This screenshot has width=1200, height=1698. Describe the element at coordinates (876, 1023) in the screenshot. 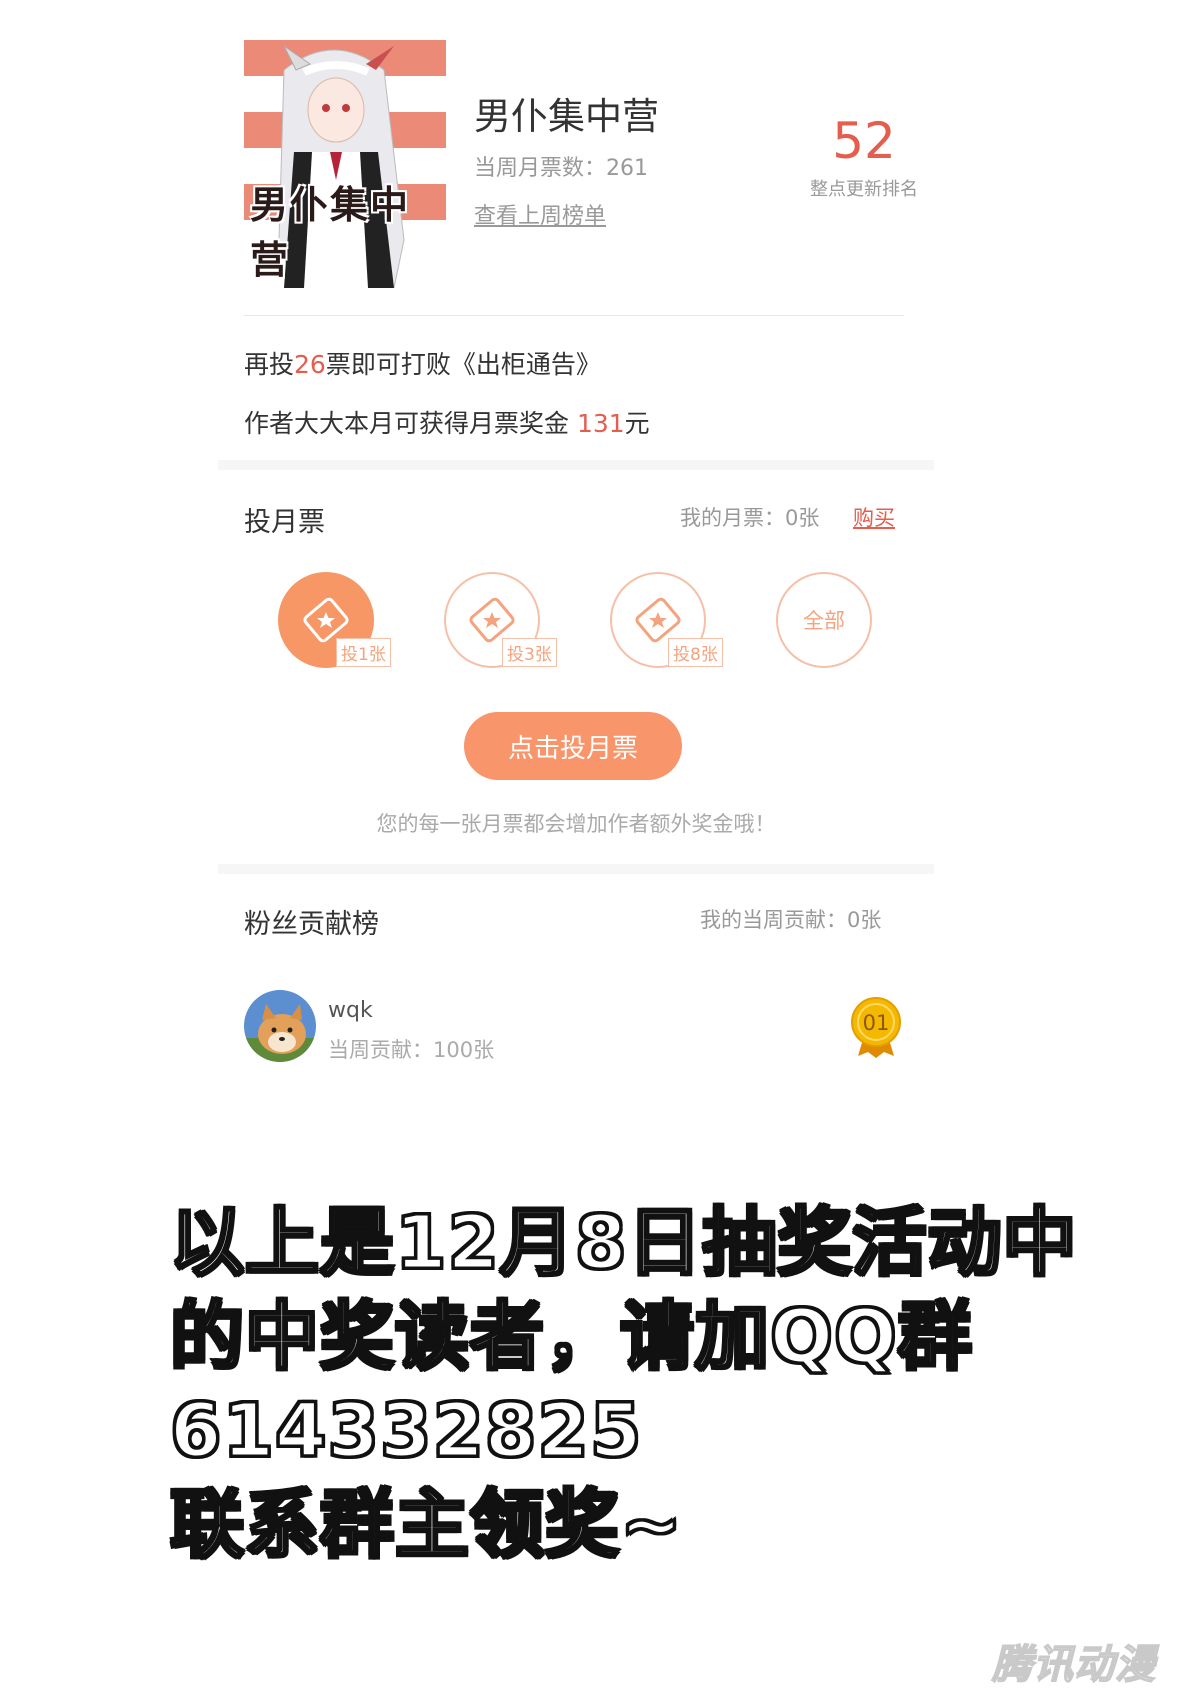

I see `medal-rank: 01` at that location.